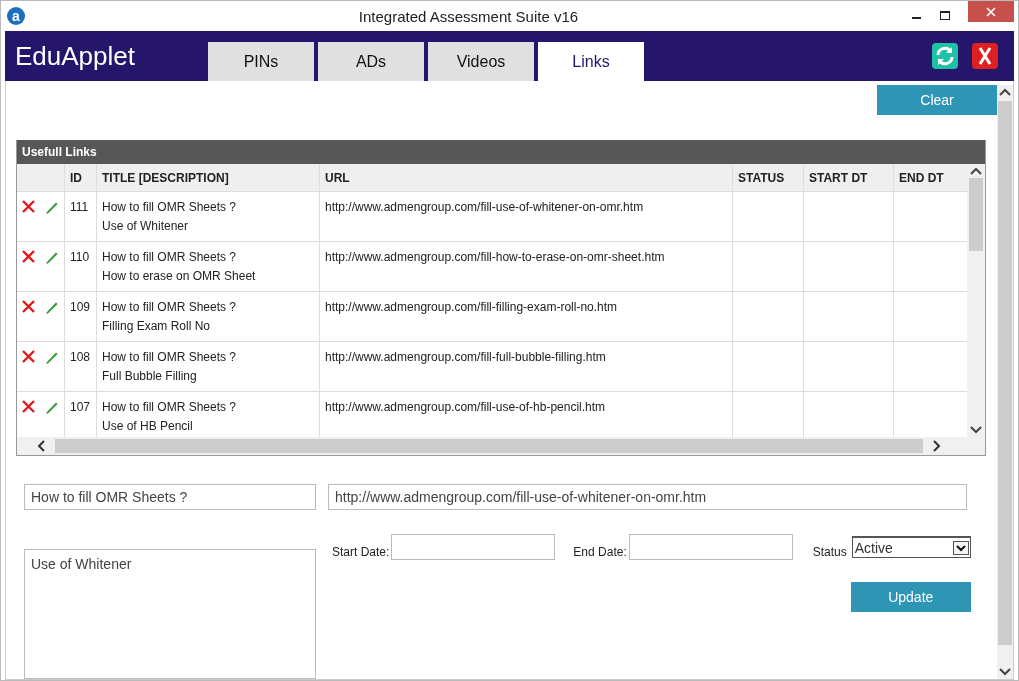 The width and height of the screenshot is (1019, 681). What do you see at coordinates (945, 56) in the screenshot?
I see `refresh-icon` at bounding box center [945, 56].